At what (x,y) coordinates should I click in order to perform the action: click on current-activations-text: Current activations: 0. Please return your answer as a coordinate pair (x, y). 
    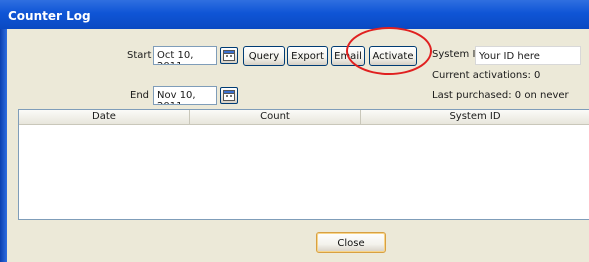
    Looking at the image, I should click on (486, 75).